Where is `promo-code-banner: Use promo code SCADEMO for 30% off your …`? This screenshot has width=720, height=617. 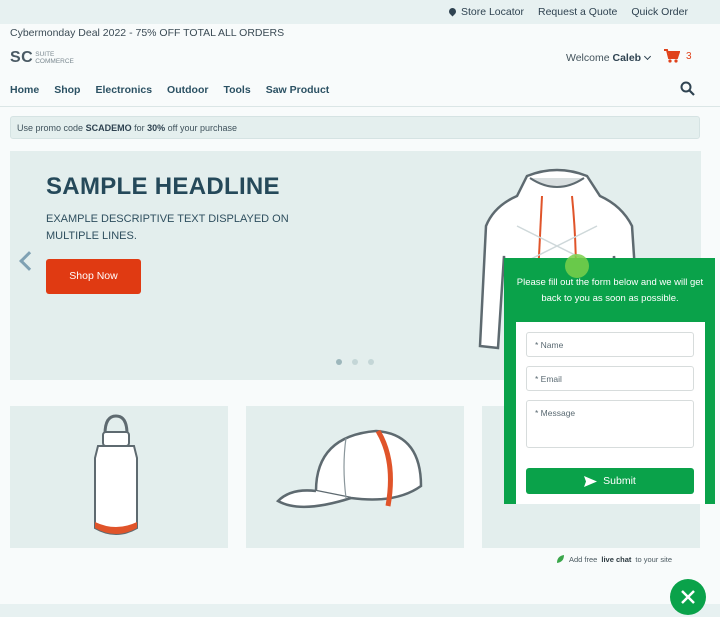
promo-code-banner: Use promo code SCADEMO for 30% off your … is located at coordinates (355, 127).